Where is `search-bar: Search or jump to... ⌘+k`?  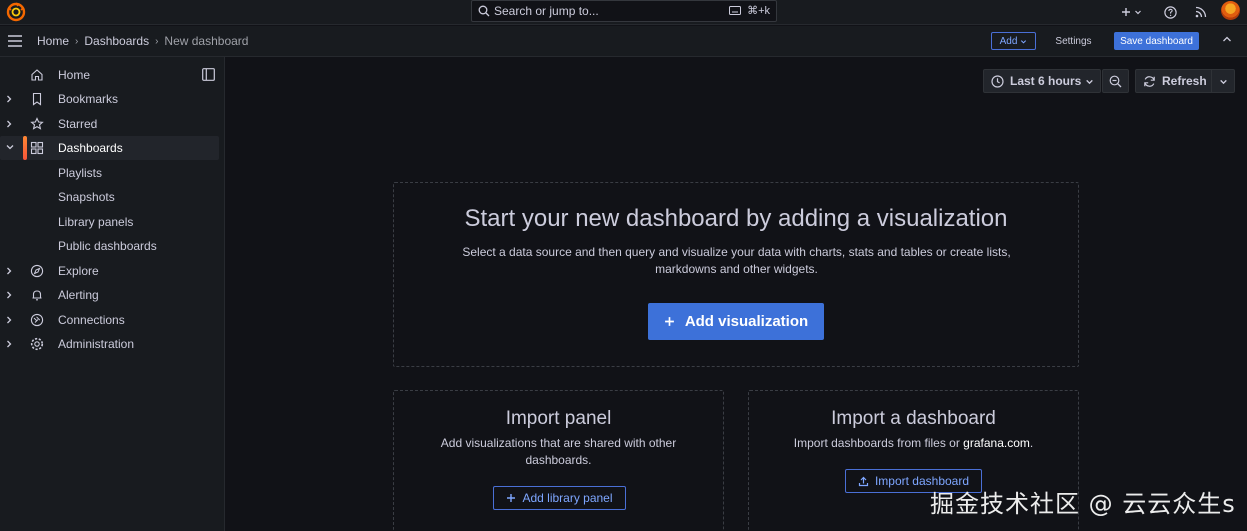
search-bar: Search or jump to... ⌘+k is located at coordinates (624, 11).